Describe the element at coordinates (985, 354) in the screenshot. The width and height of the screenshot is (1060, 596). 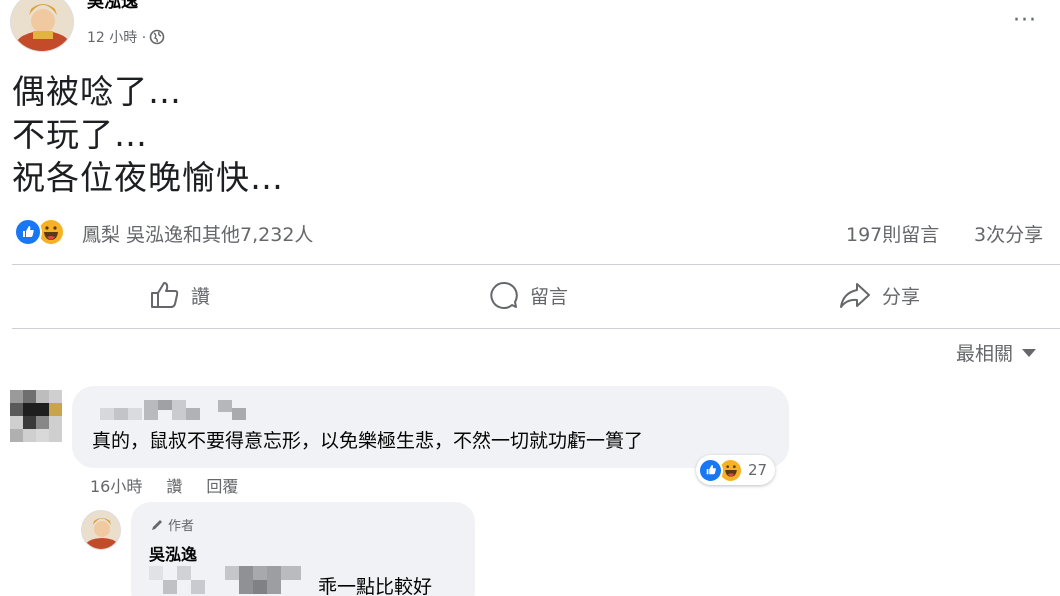
I see `sort-label: 最相關` at that location.